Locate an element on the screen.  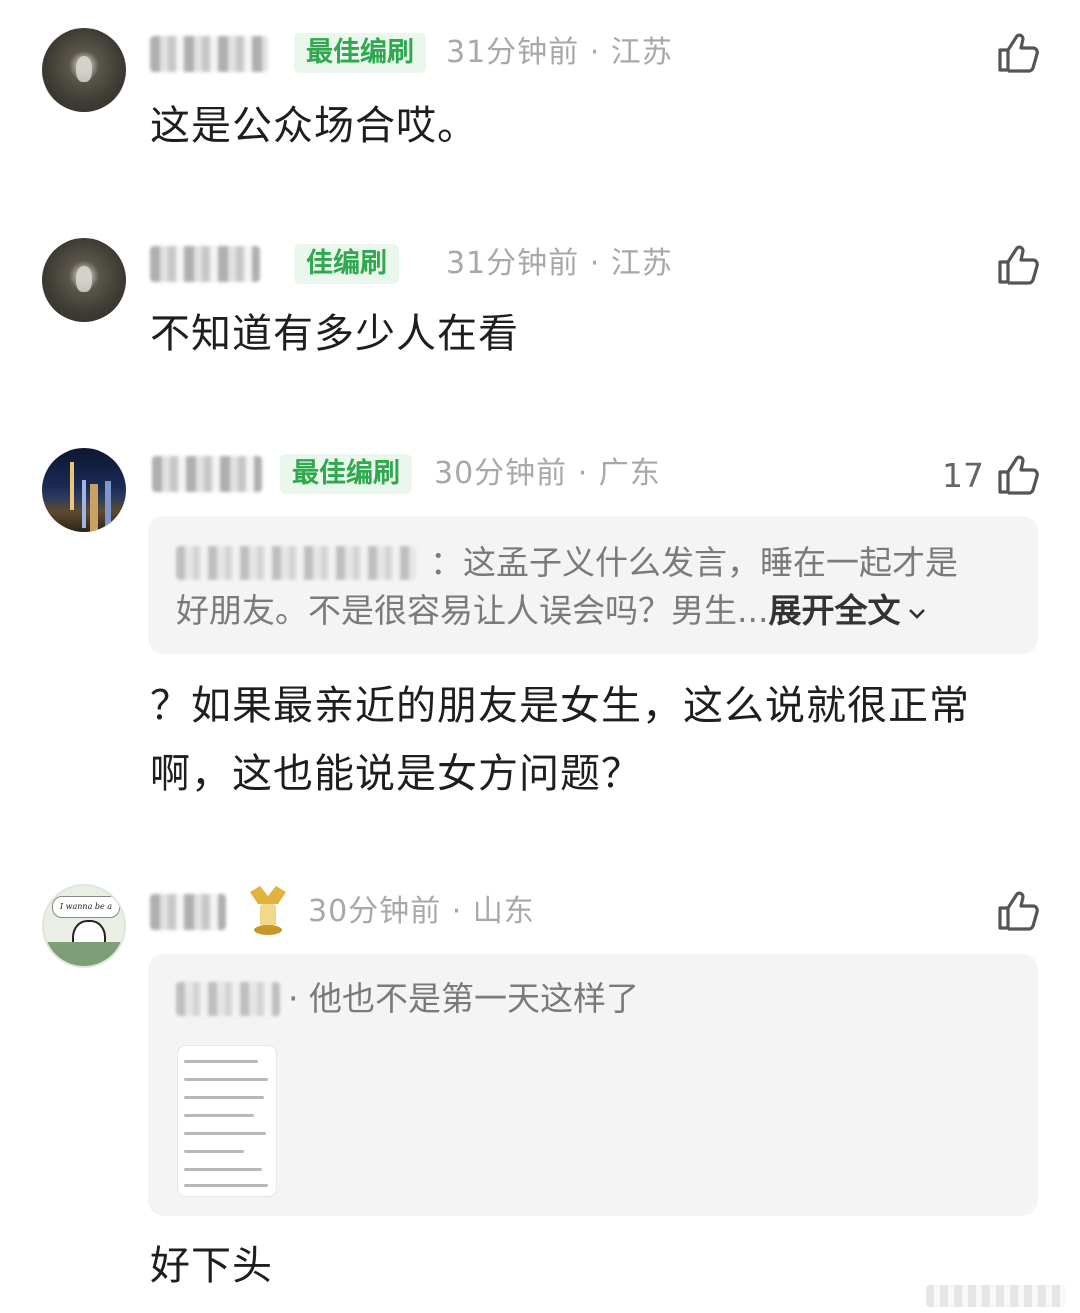
avatar-caption: I wanna be a fish. is located at coordinates (86, 913).